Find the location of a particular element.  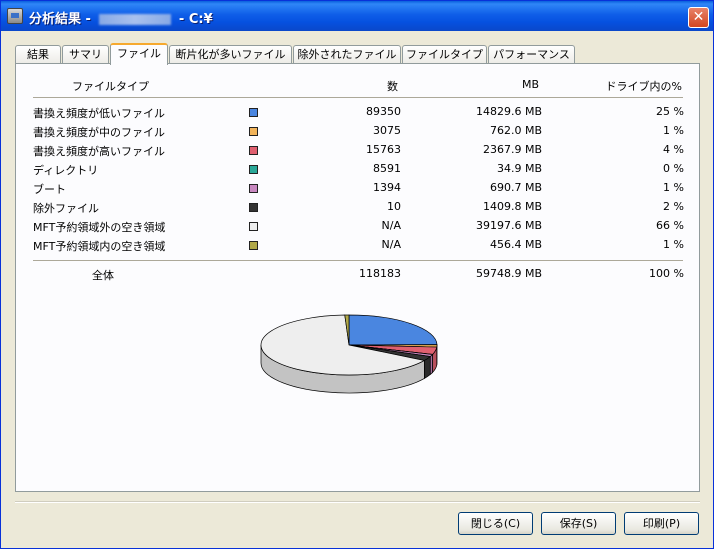

window-title: 分析結果 - - C:¥ is located at coordinates (121, 17).